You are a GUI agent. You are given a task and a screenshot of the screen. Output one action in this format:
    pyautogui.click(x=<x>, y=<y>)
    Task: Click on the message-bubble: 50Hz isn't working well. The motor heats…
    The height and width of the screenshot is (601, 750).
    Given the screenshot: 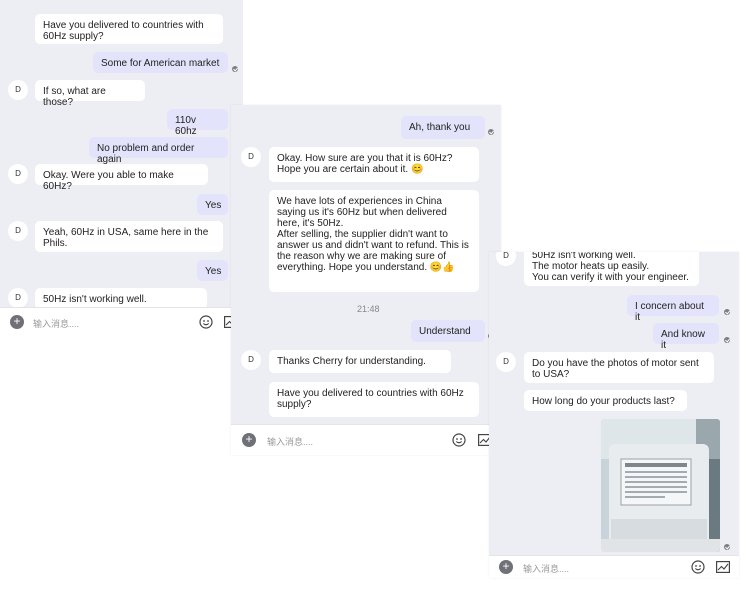 What is the action you would take?
    pyautogui.click(x=611, y=269)
    